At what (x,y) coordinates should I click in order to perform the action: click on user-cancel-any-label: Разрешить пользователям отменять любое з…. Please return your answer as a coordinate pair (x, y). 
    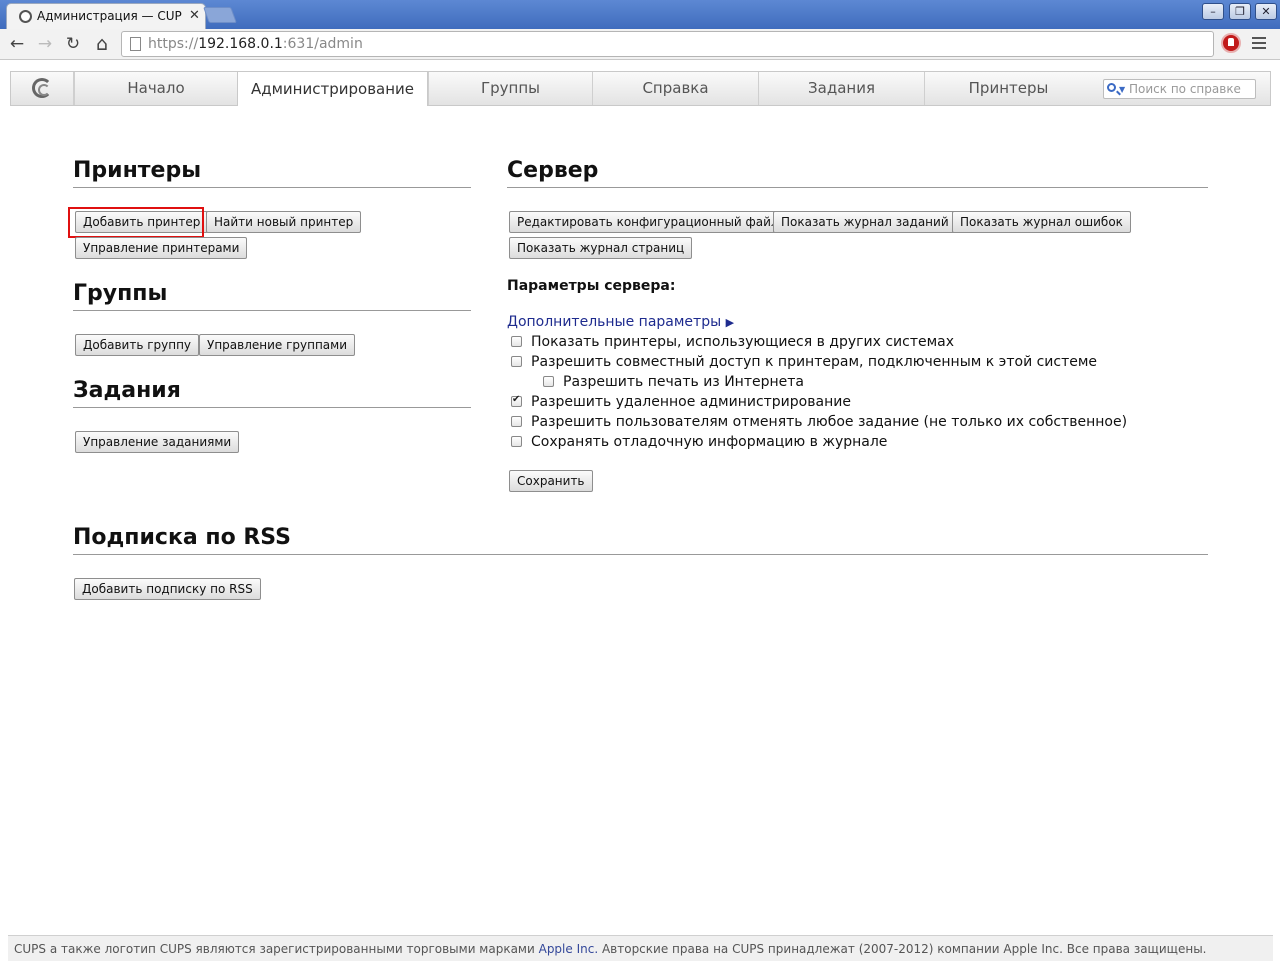
    Looking at the image, I should click on (829, 422).